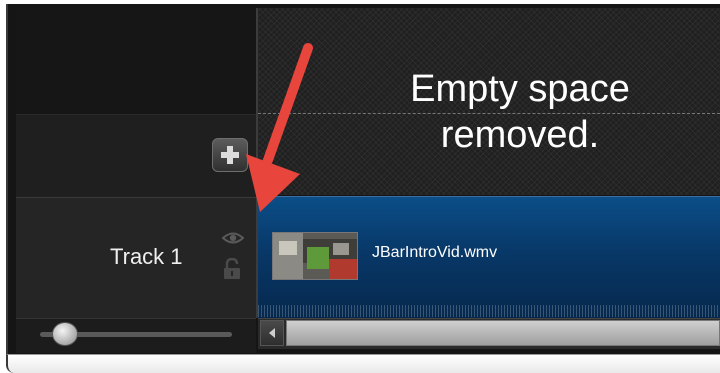 This screenshot has height=373, width=720. Describe the element at coordinates (435, 252) in the screenshot. I see `clip-name: JBarIntroVid.wmv` at that location.